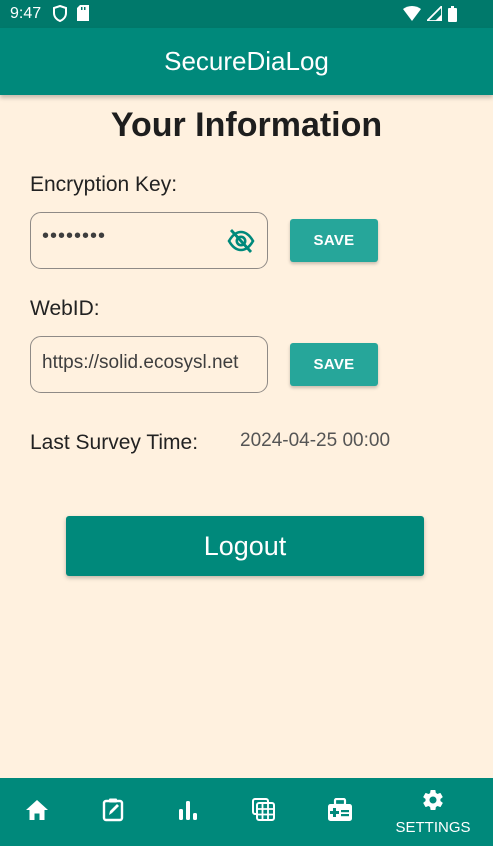 The image size is (493, 846). Describe the element at coordinates (83, 16) in the screenshot. I see `sd-card-icon` at that location.